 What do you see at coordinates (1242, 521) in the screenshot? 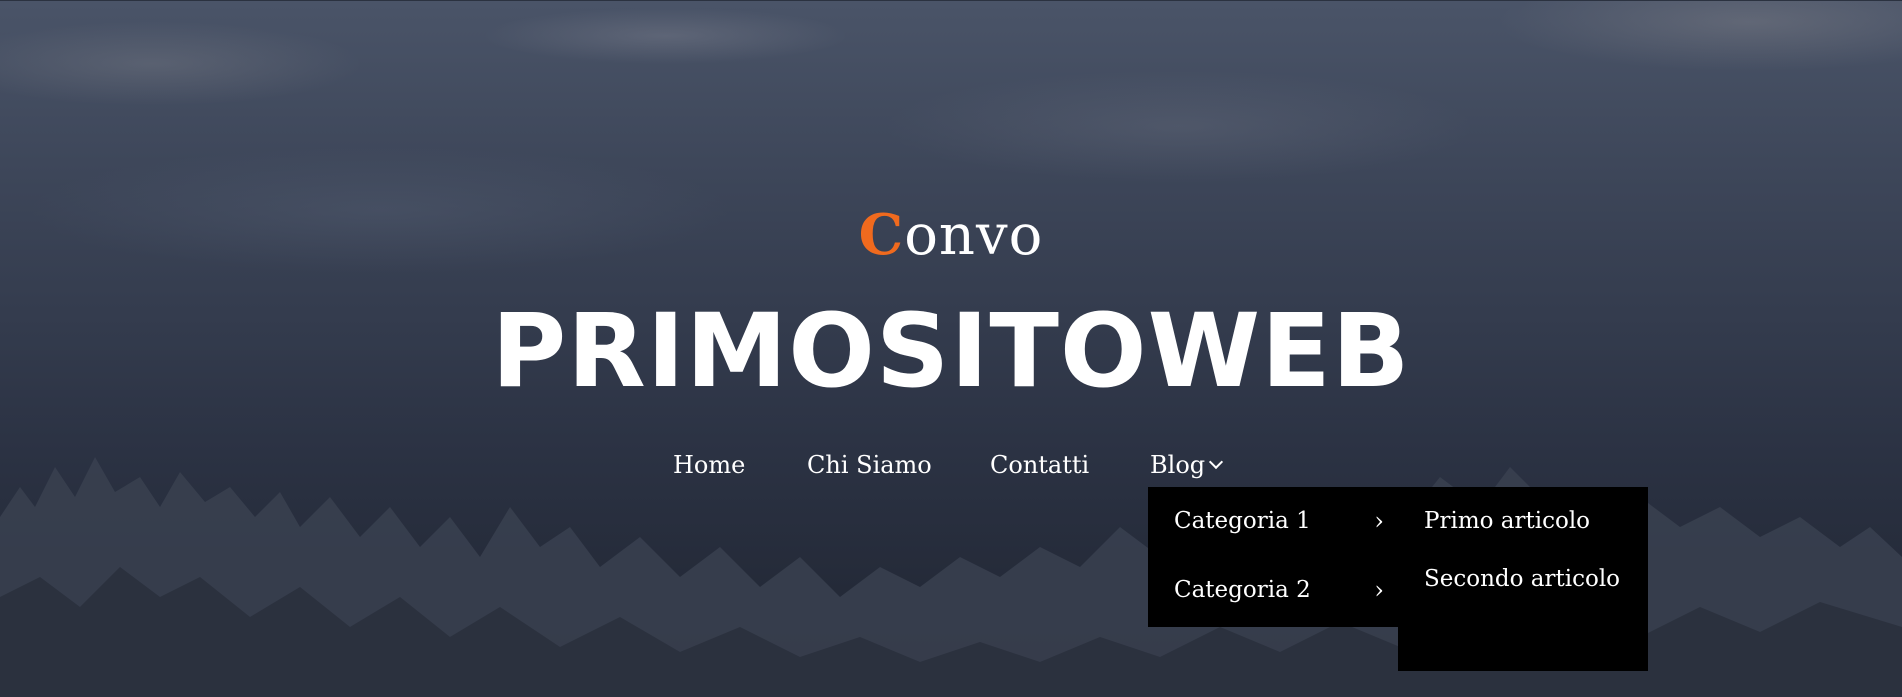
I see `dropdown-item-label: Categoria 1` at bounding box center [1242, 521].